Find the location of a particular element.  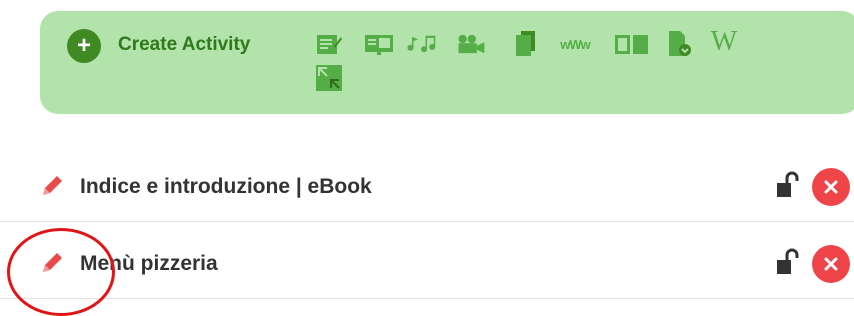

documents-icon is located at coordinates (525, 44).